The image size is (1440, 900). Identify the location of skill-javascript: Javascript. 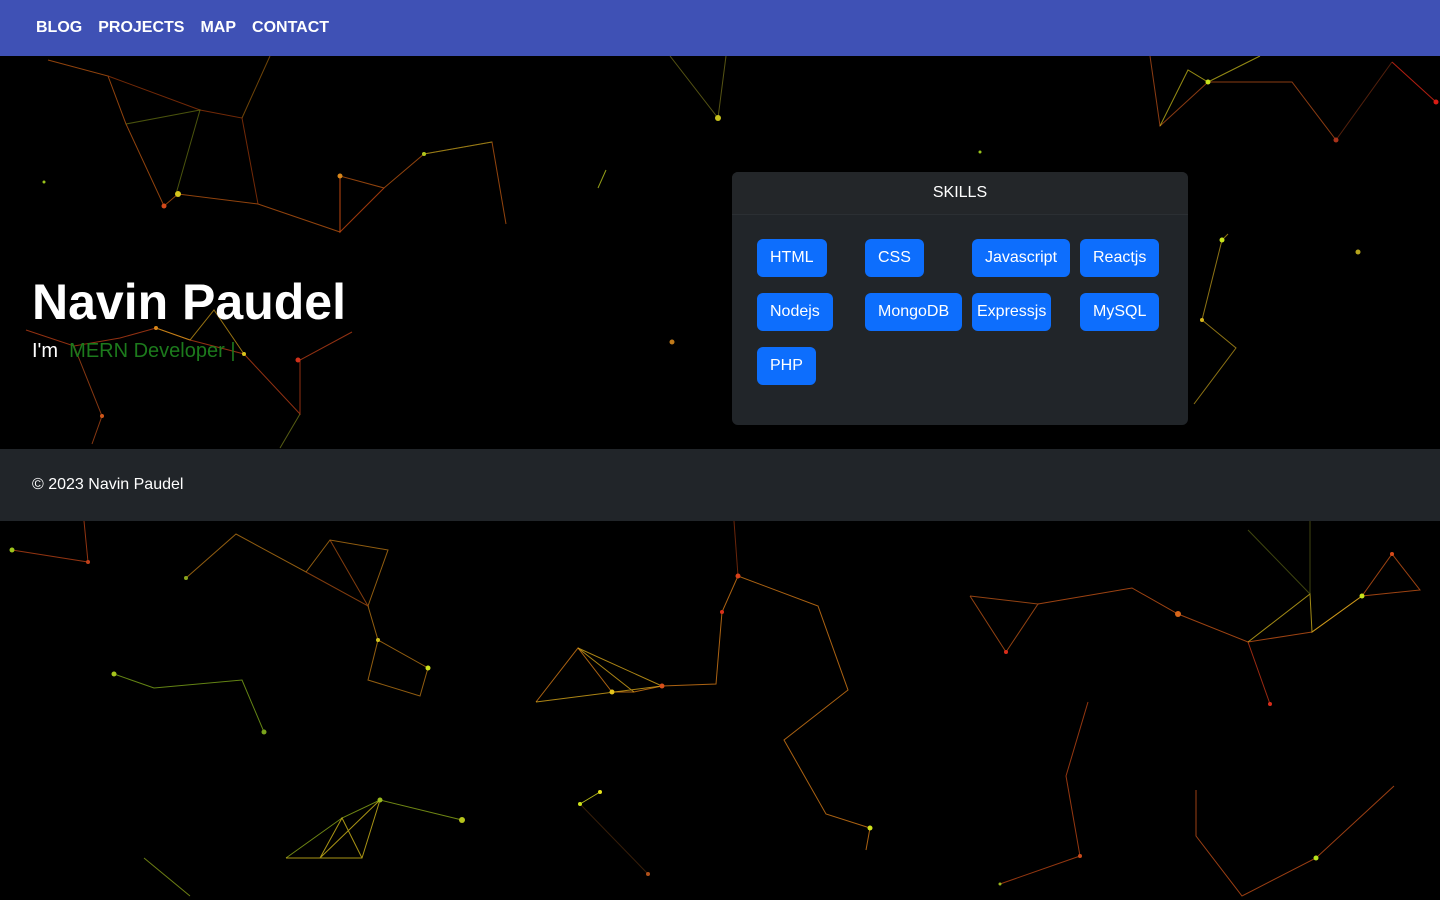
(1021, 258).